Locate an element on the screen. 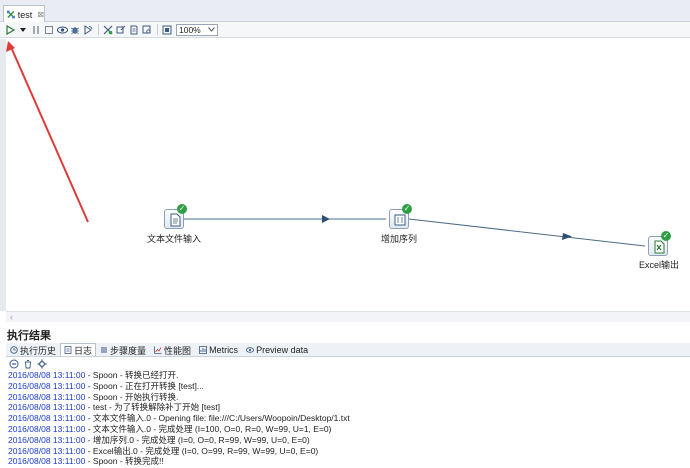 This screenshot has height=468, width=690. chevron-down-icon is located at coordinates (211, 29).